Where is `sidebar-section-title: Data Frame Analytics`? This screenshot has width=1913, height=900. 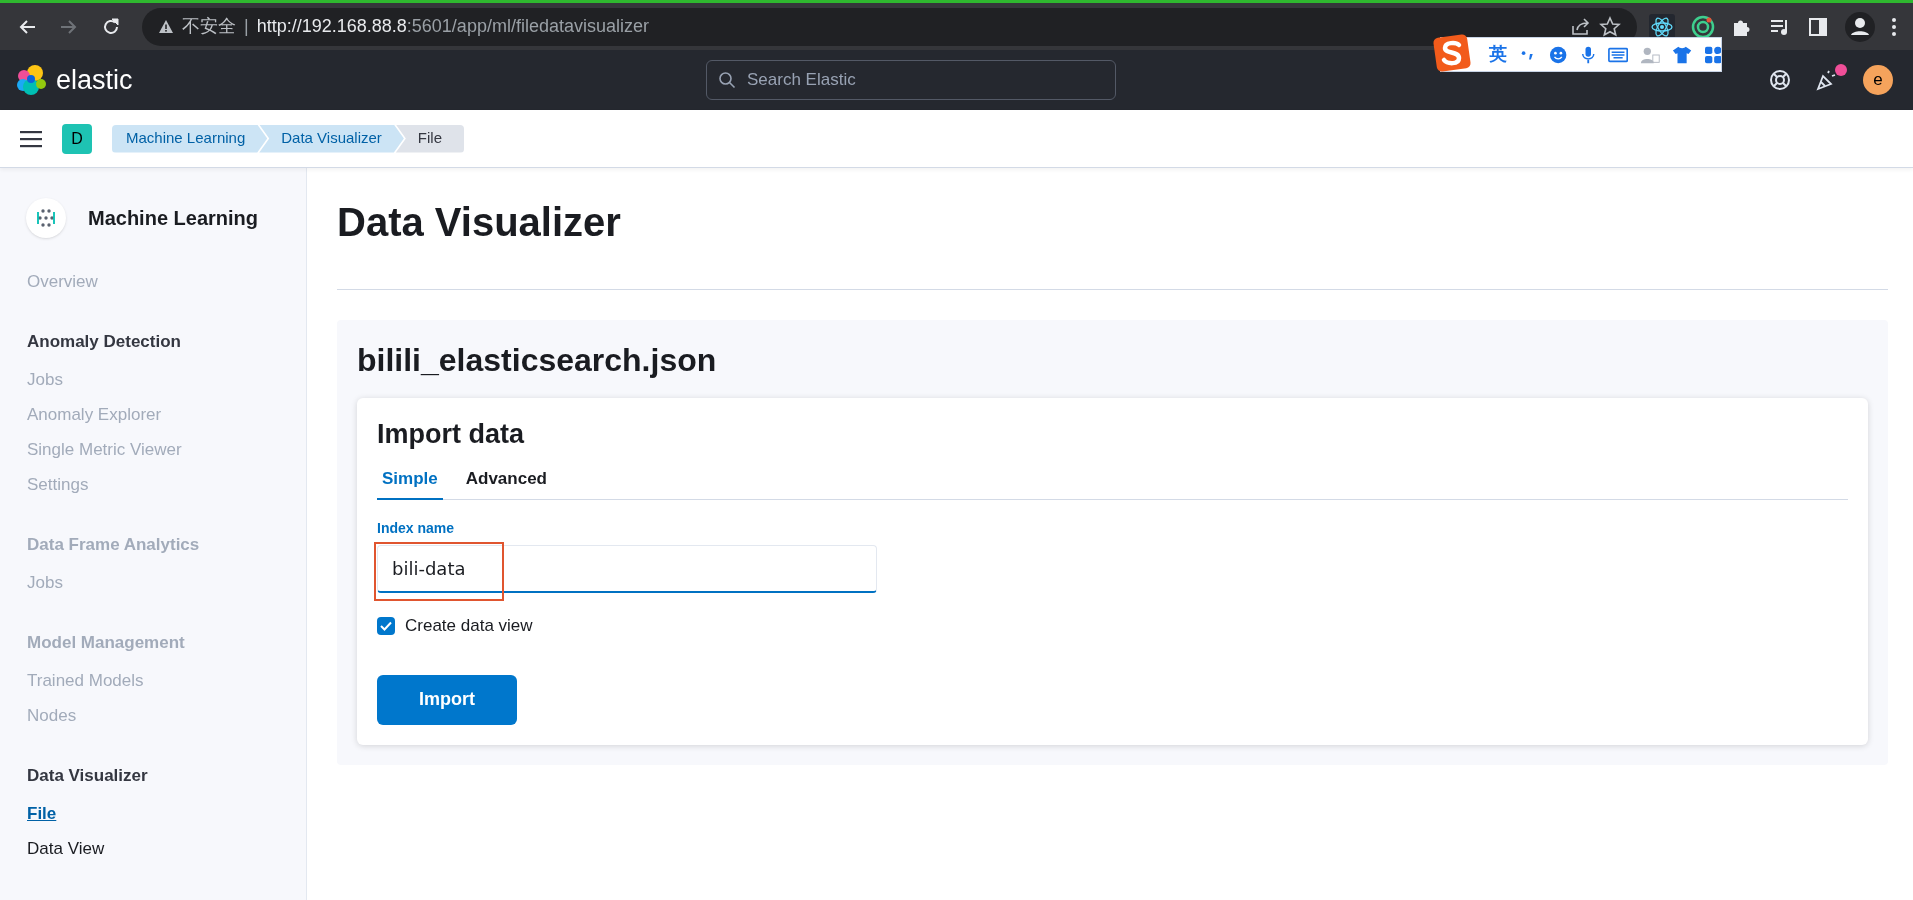
sidebar-section-title: Data Frame Analytics is located at coordinates (114, 545).